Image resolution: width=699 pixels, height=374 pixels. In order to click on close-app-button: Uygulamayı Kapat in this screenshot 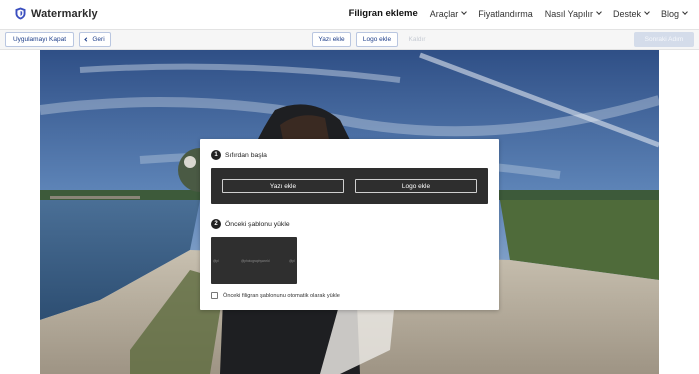, I will do `click(39, 39)`.